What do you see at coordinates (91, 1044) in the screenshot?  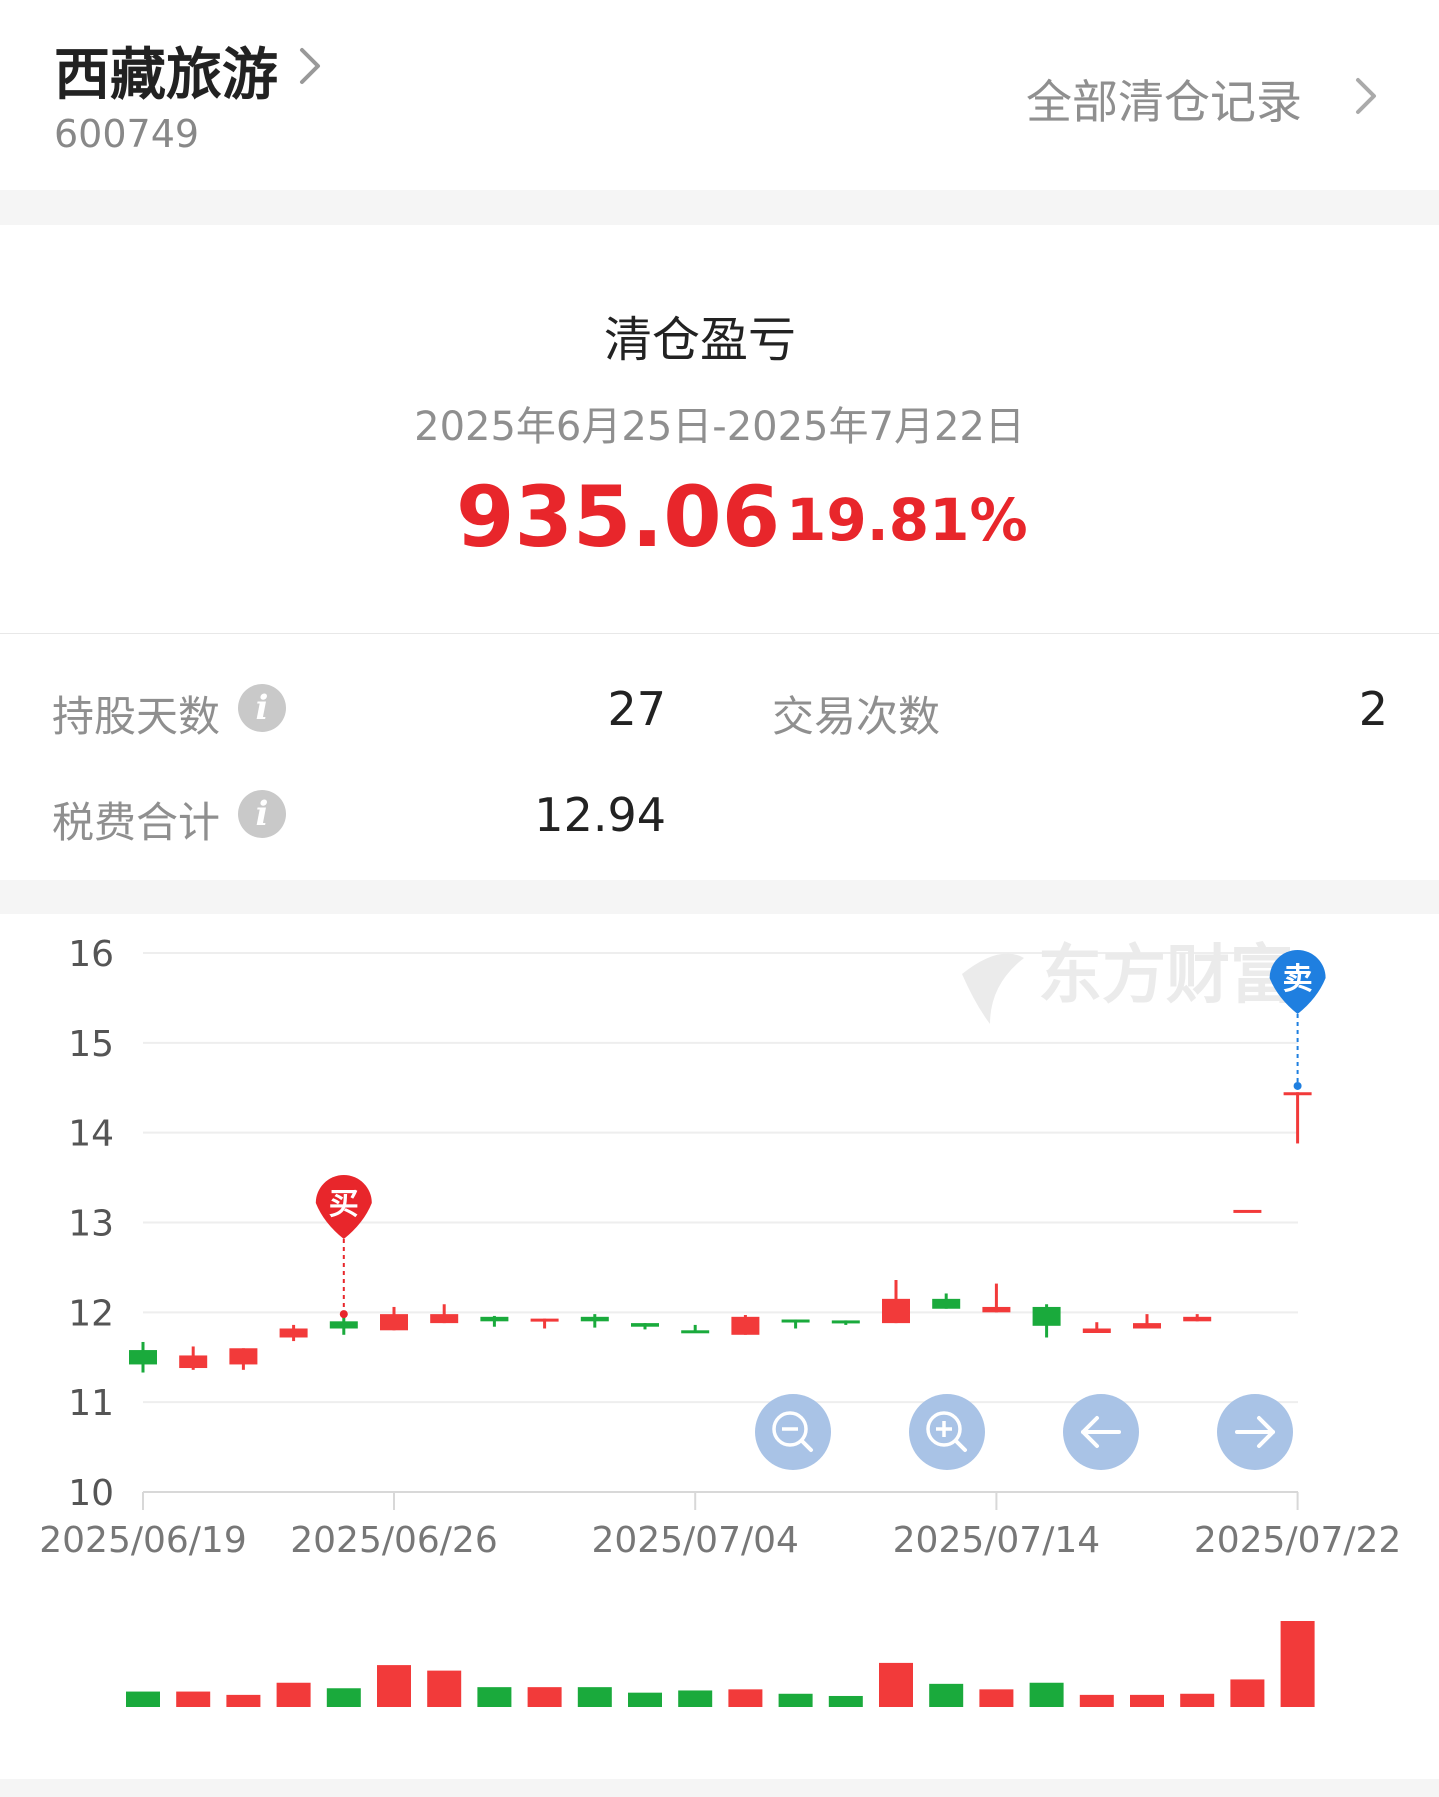 I see `y-tick-label: 15` at bounding box center [91, 1044].